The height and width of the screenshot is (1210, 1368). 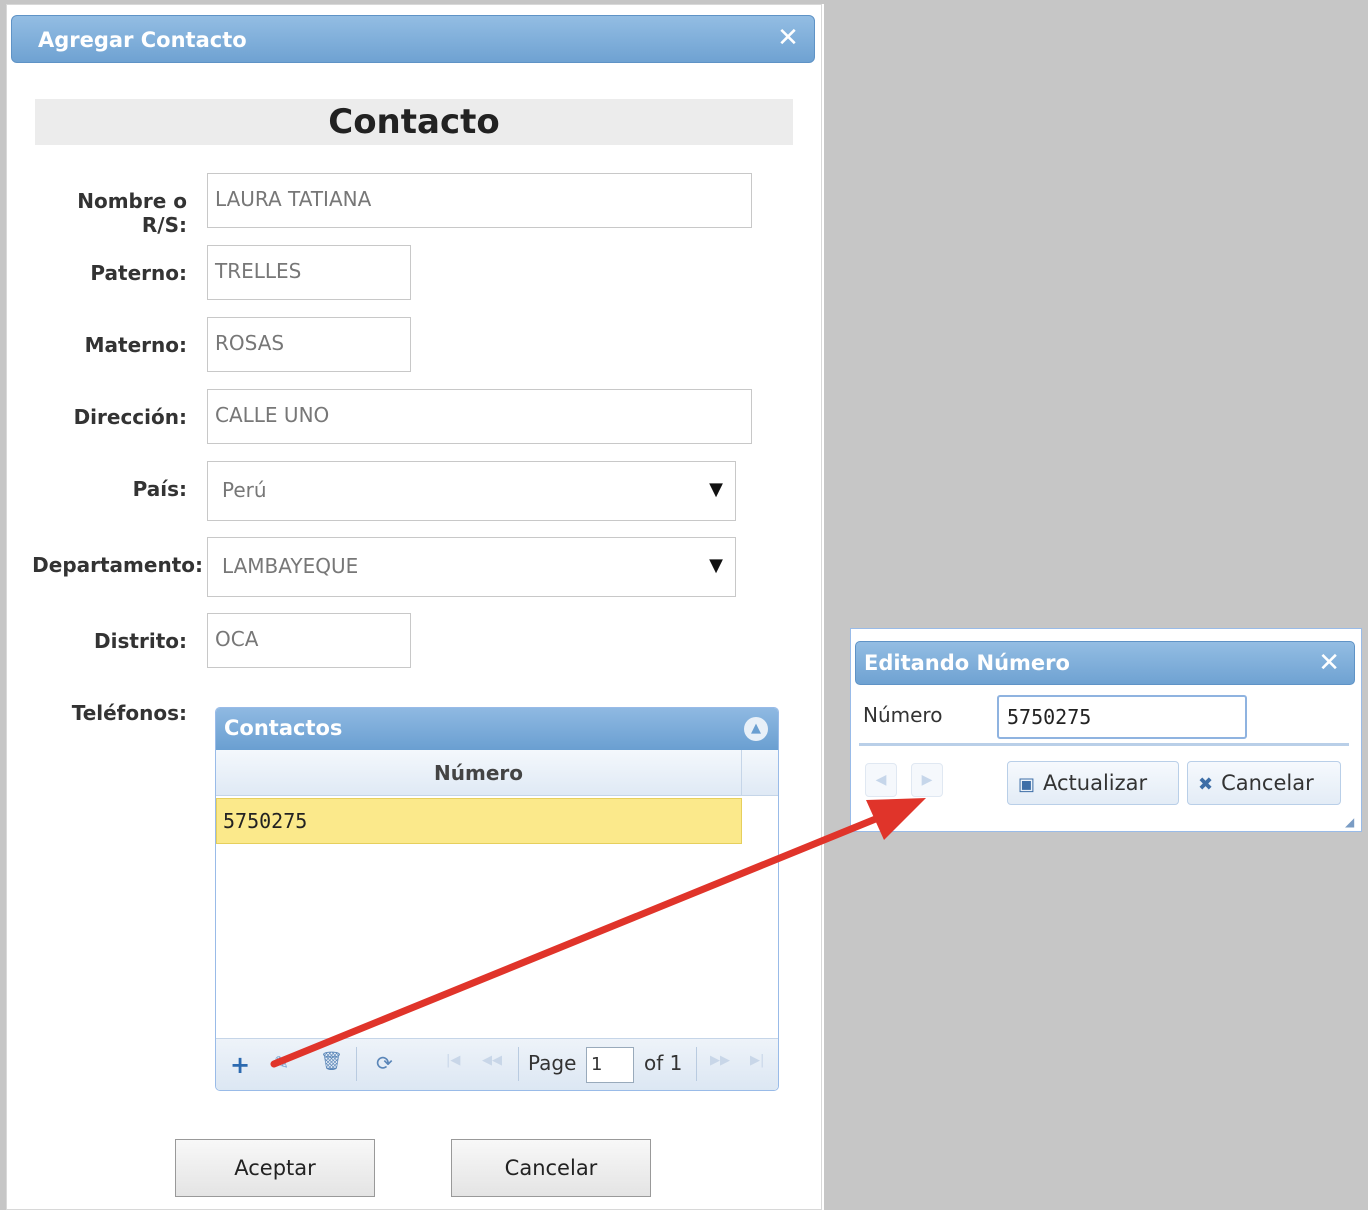 I want to click on accept-button: Aceptar, so click(x=275, y=1168).